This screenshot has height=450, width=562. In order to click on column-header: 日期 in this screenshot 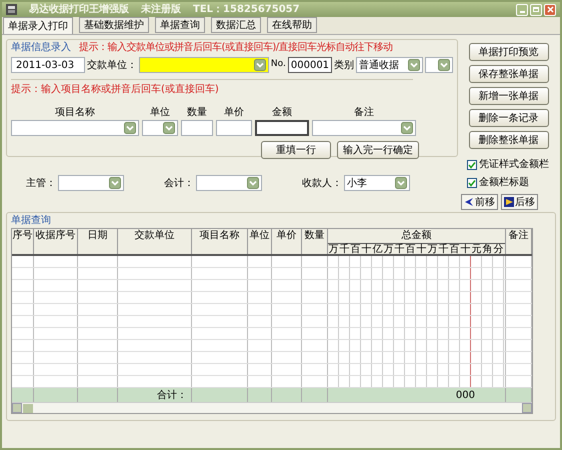, I will do `click(98, 236)`.